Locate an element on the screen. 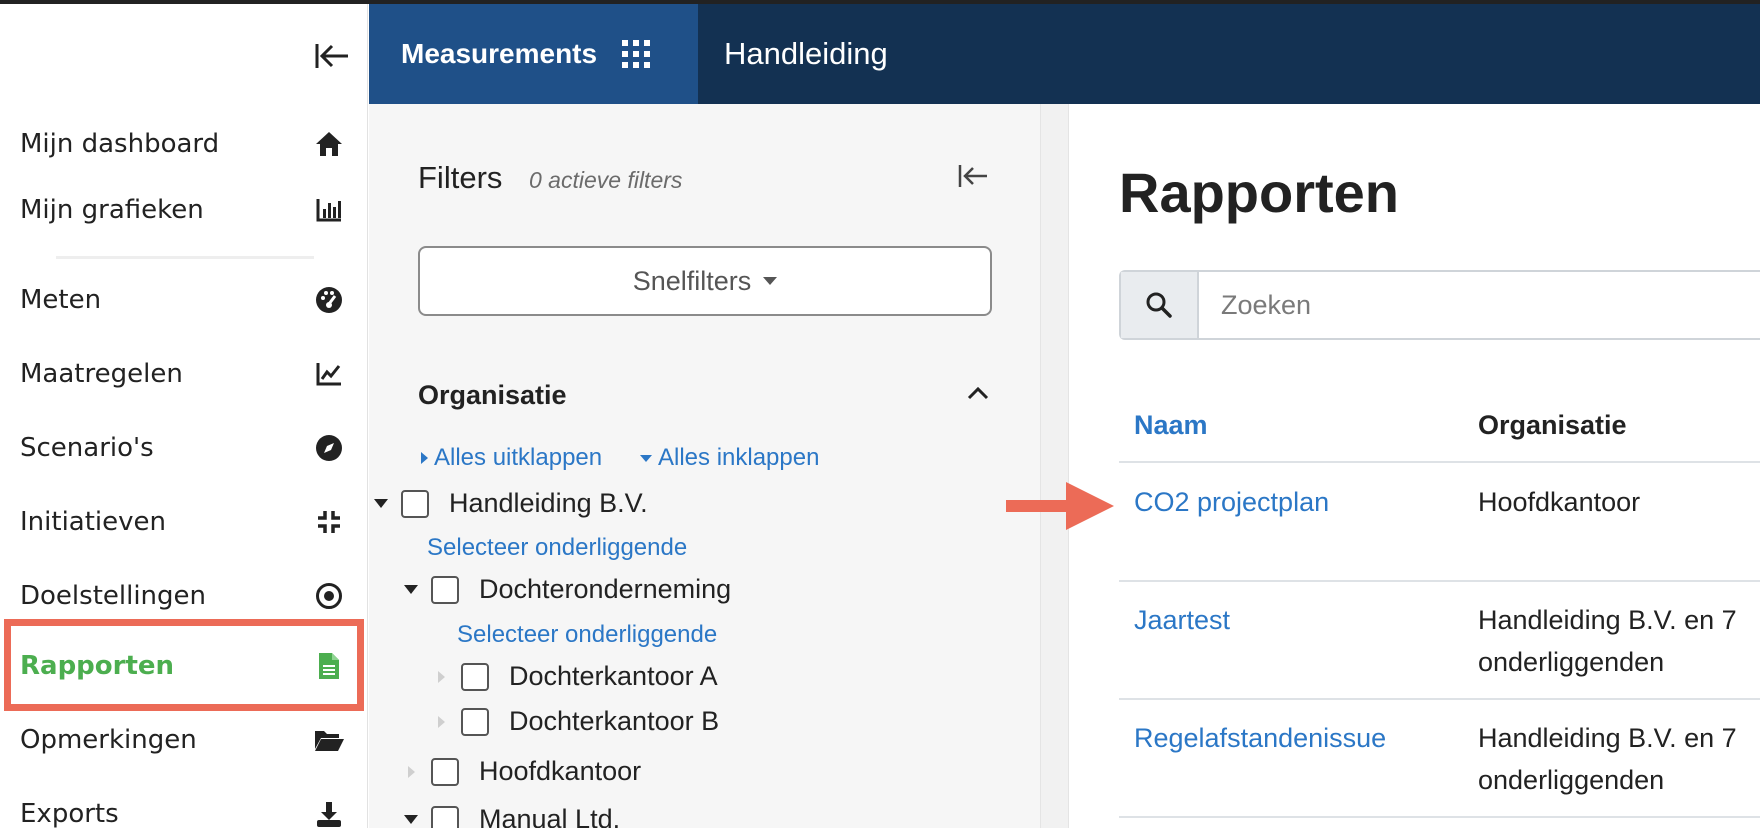 This screenshot has height=828, width=1760. tree-item: Dochterkantoor A is located at coordinates (575, 676).